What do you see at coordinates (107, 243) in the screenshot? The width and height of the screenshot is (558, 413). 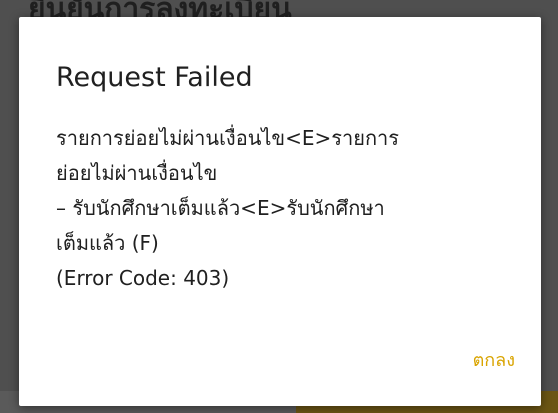 I see `dialog-message-line: เต็มแล้ว (F)` at bounding box center [107, 243].